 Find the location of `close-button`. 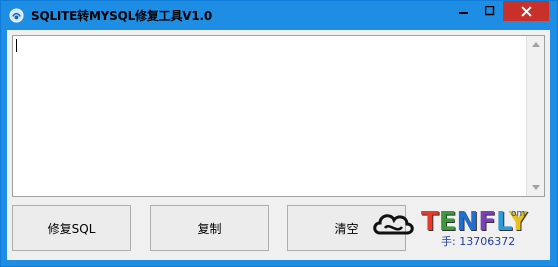

close-button is located at coordinates (526, 11).